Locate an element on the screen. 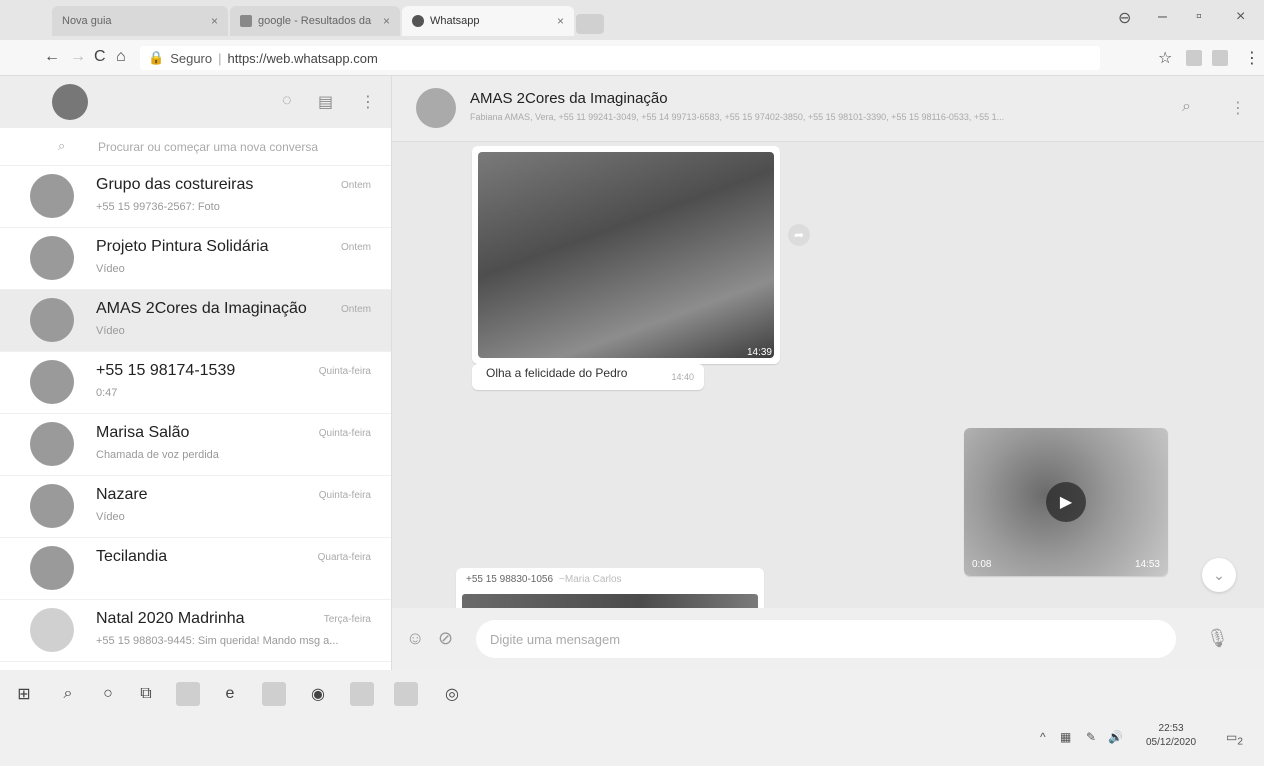 Image resolution: width=1264 pixels, height=766 pixels. chat-list-item: Tecilandia Quarta-feira is located at coordinates (195, 569).